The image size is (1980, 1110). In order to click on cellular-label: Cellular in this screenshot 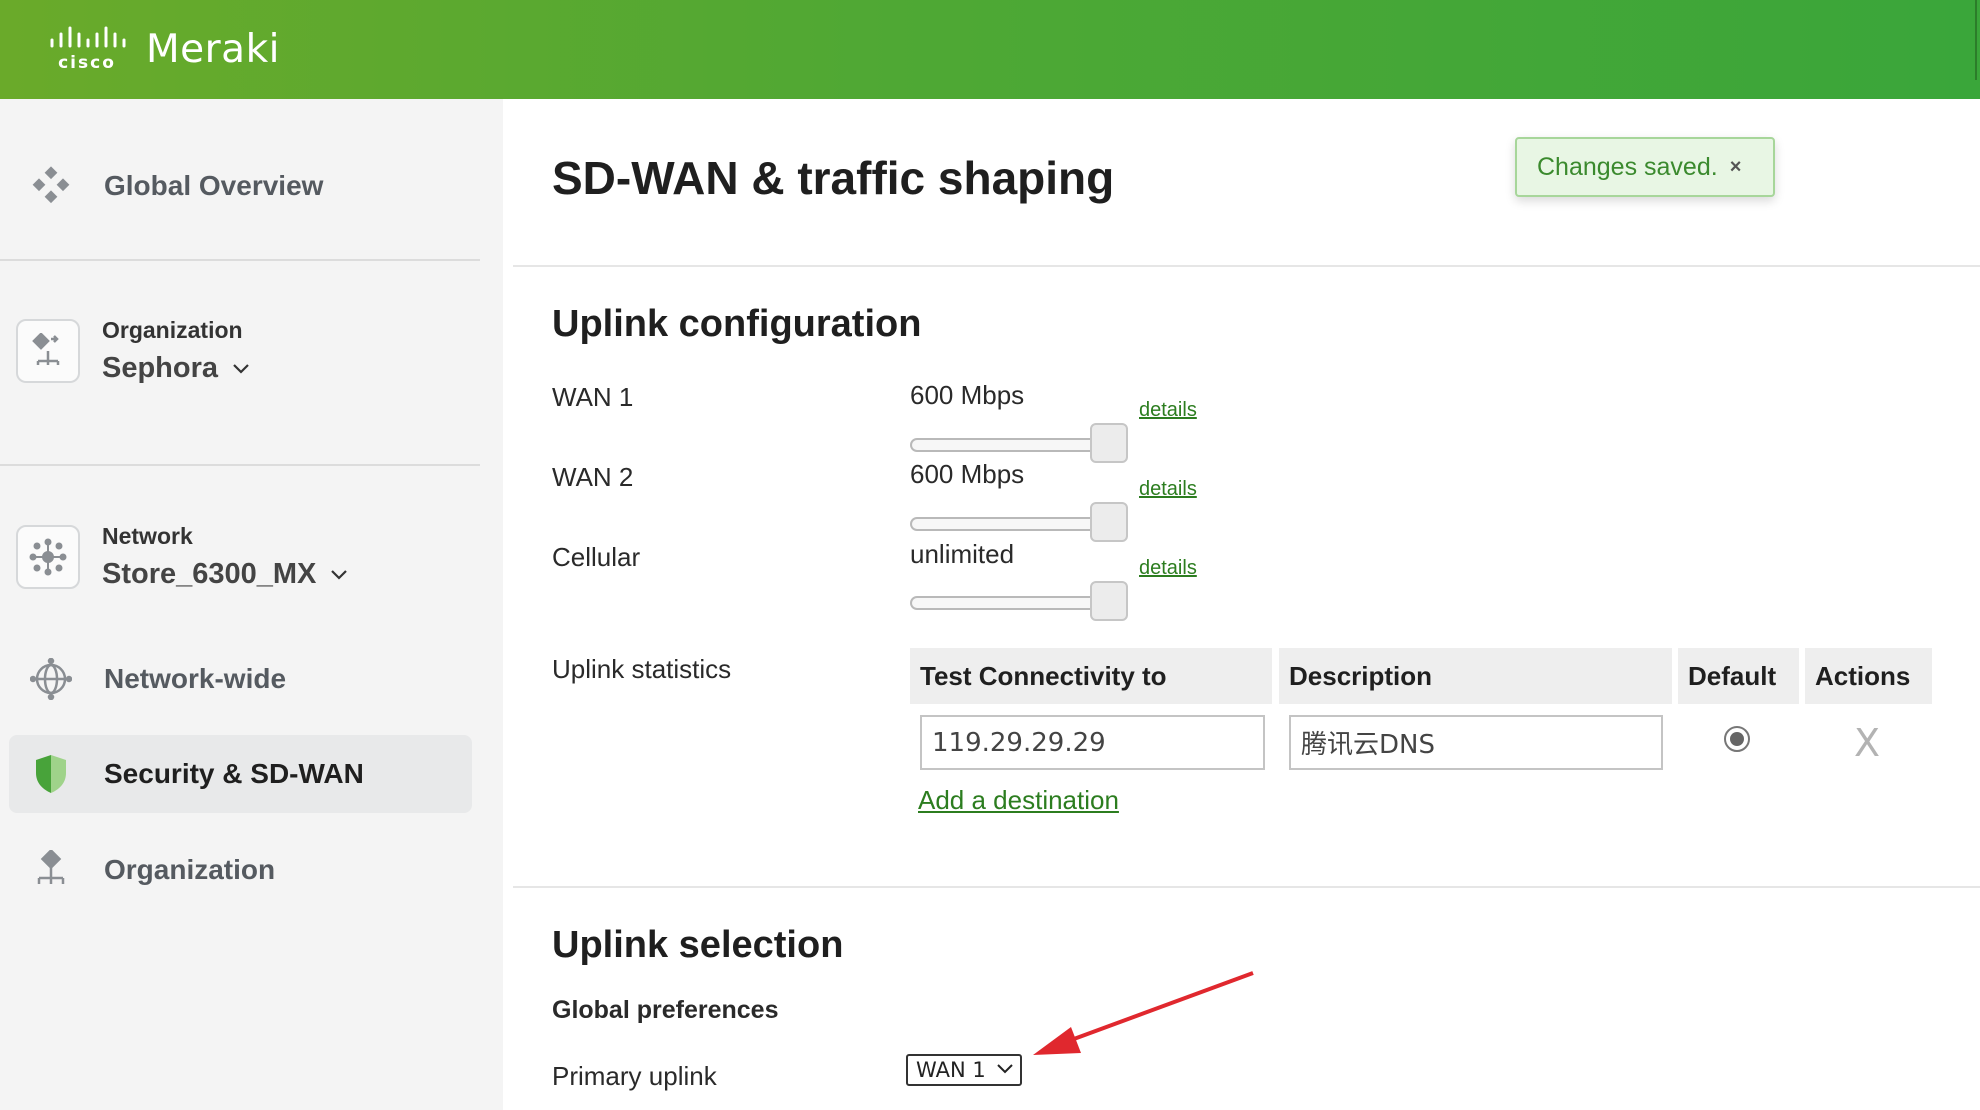, I will do `click(596, 557)`.